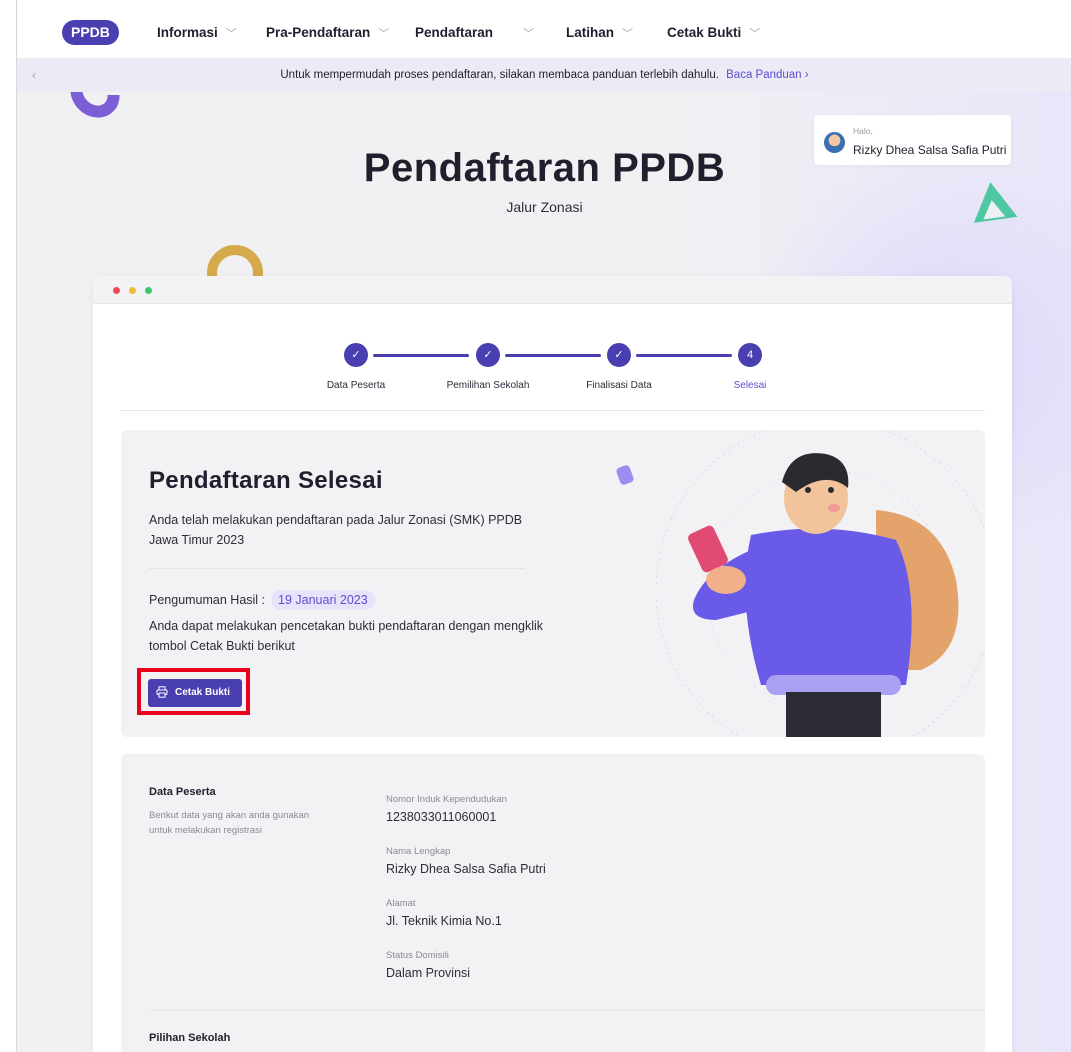 This screenshot has height=1052, width=1071. What do you see at coordinates (356, 355) in the screenshot?
I see `step-1-check-icon: ✓` at bounding box center [356, 355].